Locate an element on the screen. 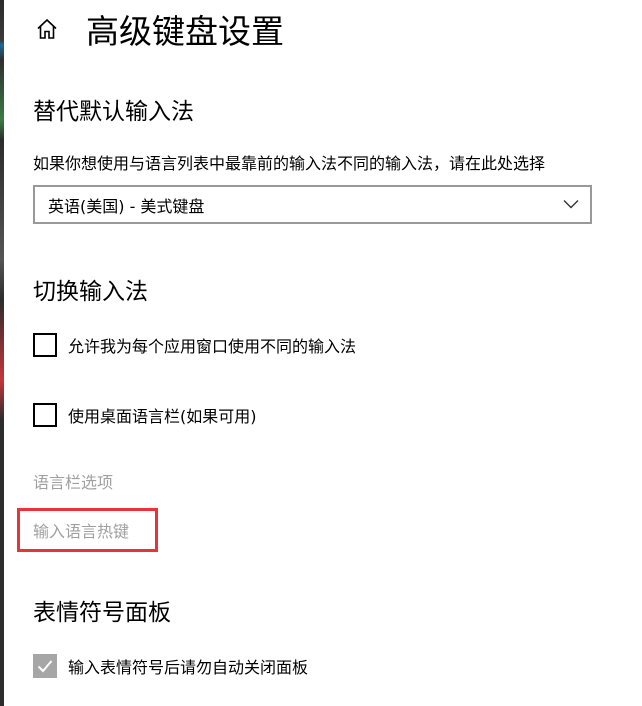 The height and width of the screenshot is (706, 642). page-header: 高级键盘设置 is located at coordinates (159, 29).